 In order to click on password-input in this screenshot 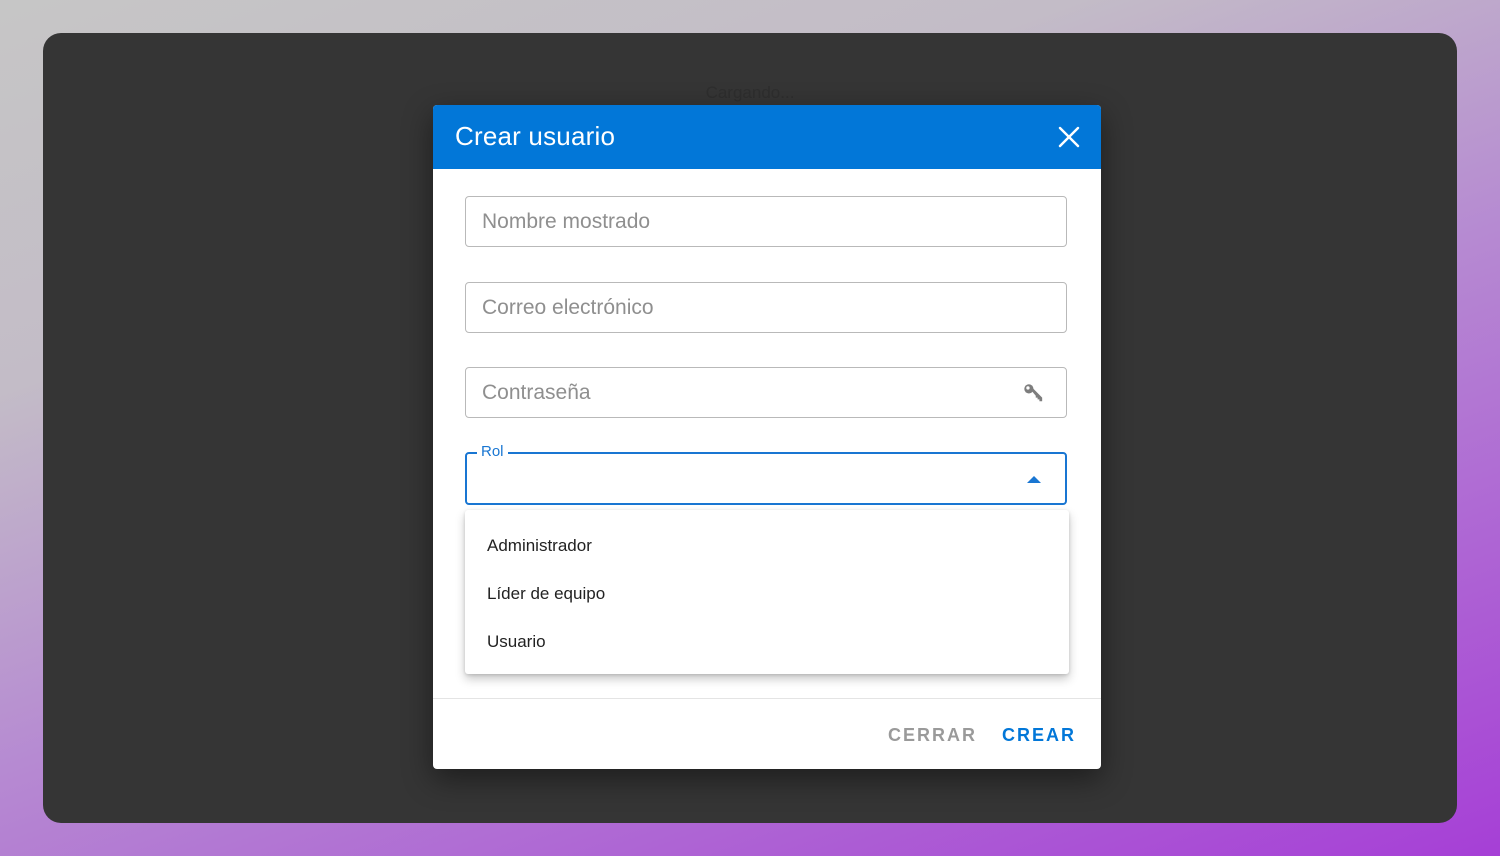, I will do `click(752, 392)`.